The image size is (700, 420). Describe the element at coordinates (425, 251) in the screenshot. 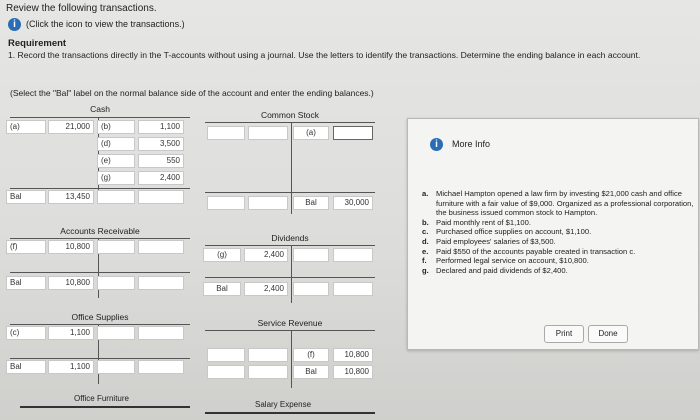

I see `transaction-letter: e.` at that location.